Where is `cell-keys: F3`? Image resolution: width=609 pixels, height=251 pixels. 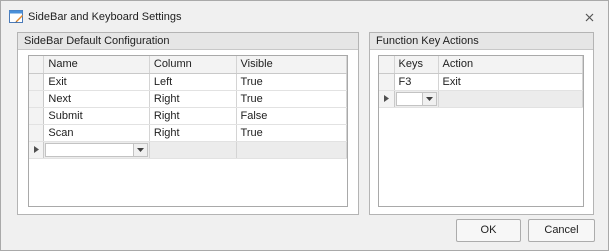
cell-keys: F3 is located at coordinates (416, 82).